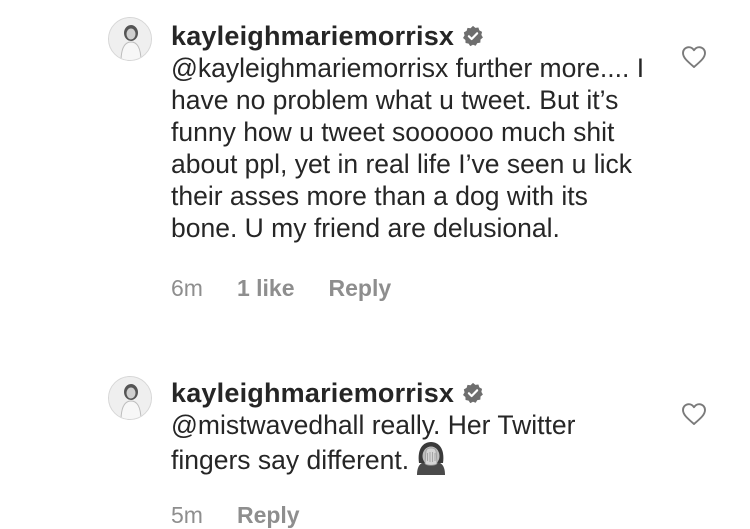 The width and height of the screenshot is (750, 529). What do you see at coordinates (266, 288) in the screenshot?
I see `like-count: 1 like` at bounding box center [266, 288].